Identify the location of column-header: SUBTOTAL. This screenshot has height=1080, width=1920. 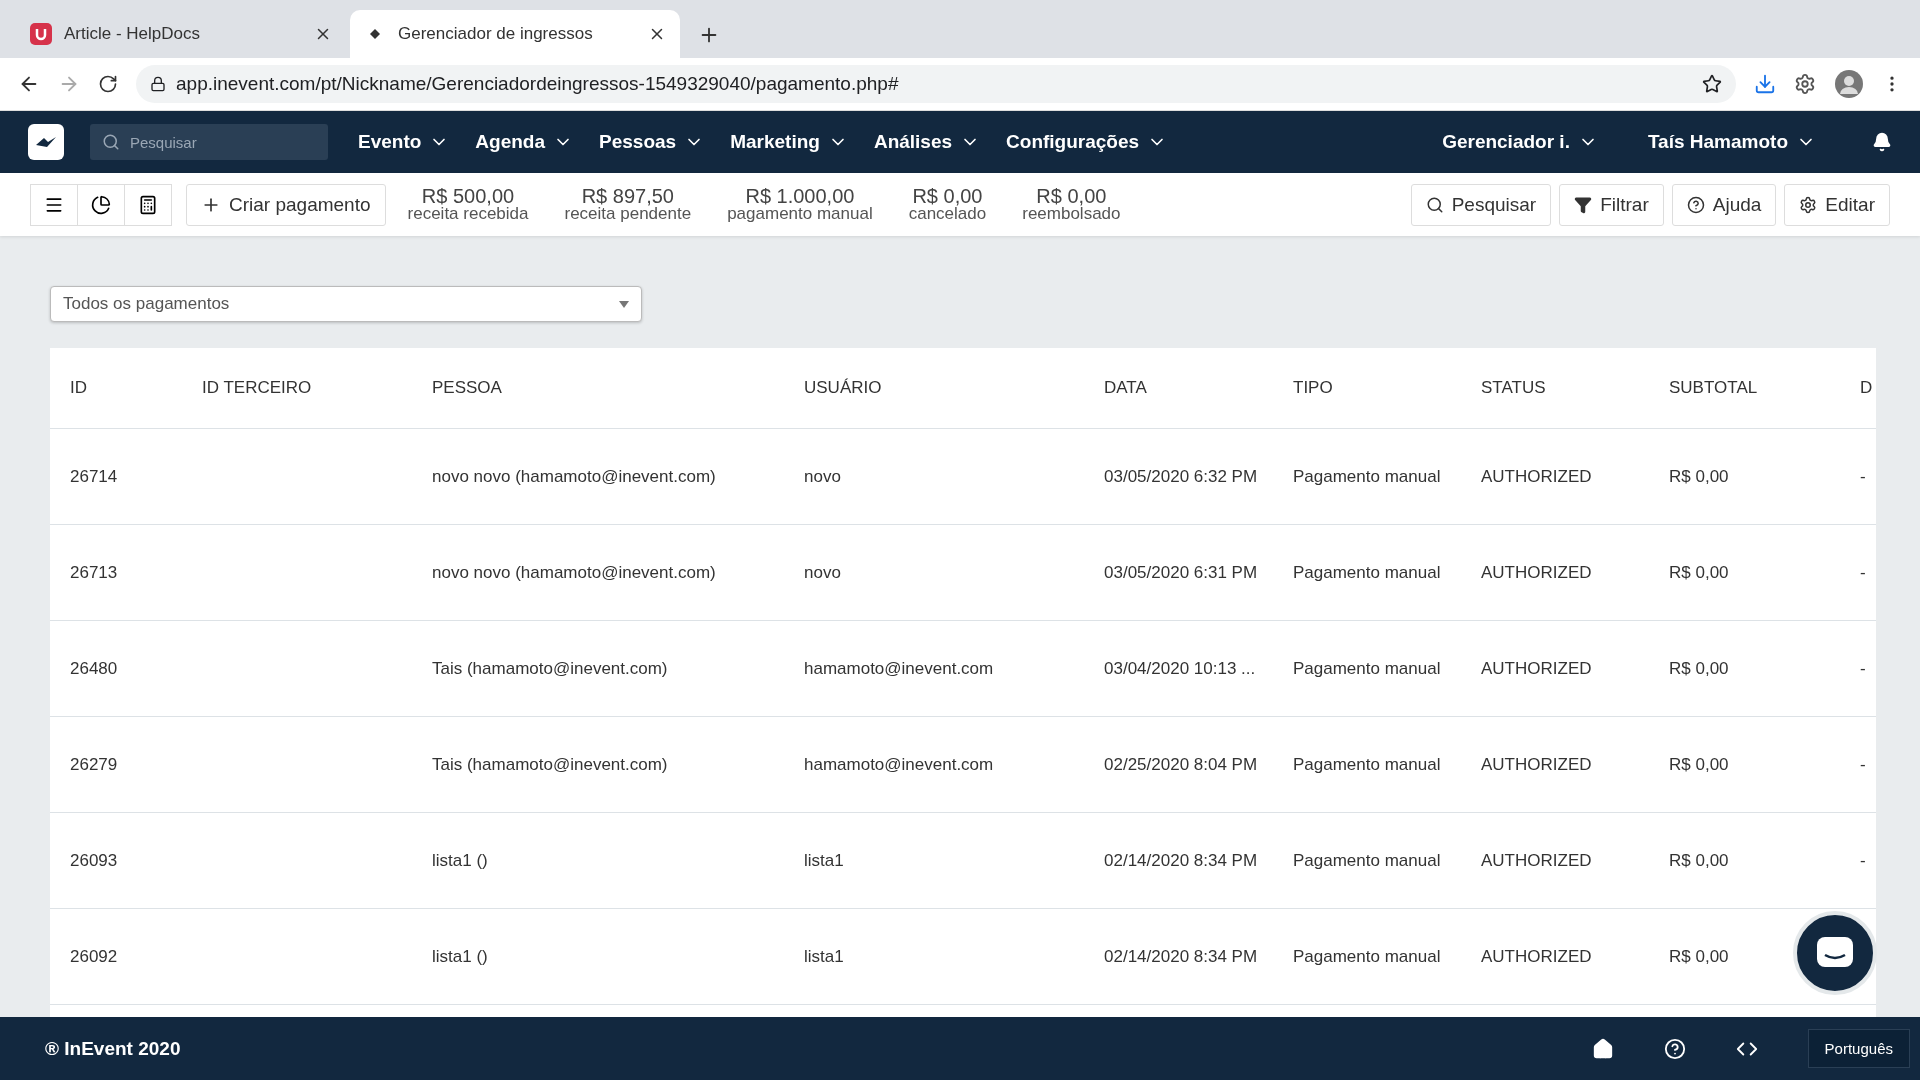
(1764, 388).